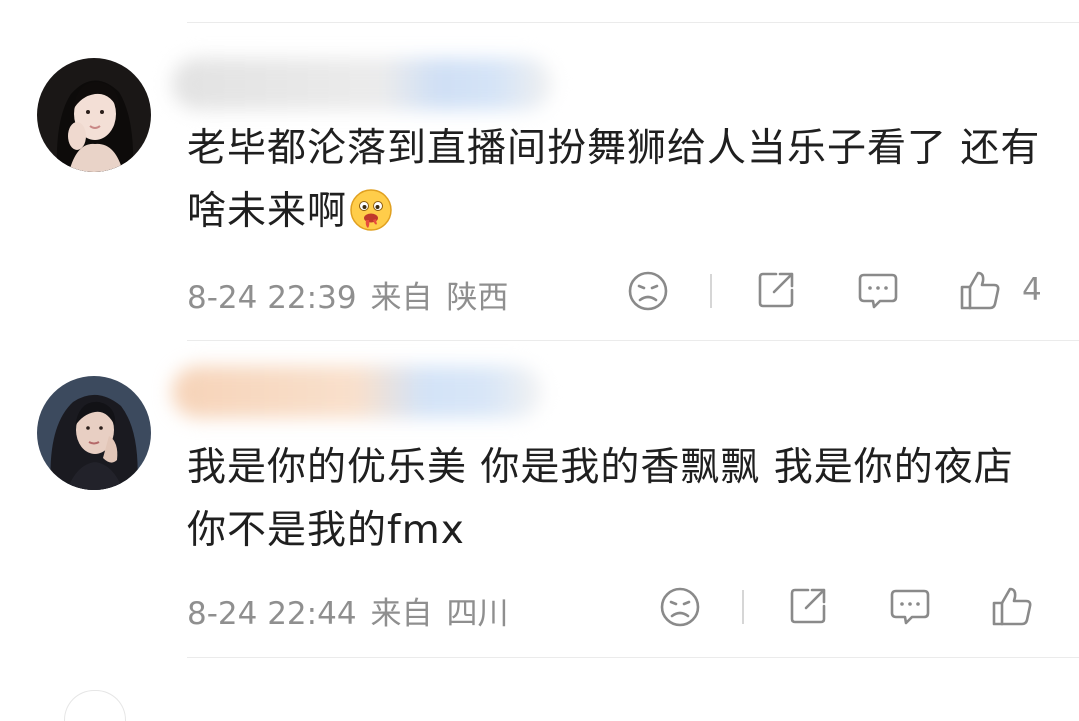 Image resolution: width=1079 pixels, height=721 pixels. I want to click on comment-meta: 8-24 22:39 来自 陕西, so click(355, 294).